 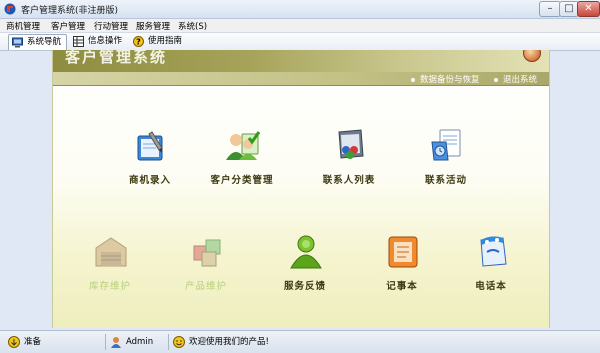 I want to click on module-label: 联系活动, so click(x=445, y=180).